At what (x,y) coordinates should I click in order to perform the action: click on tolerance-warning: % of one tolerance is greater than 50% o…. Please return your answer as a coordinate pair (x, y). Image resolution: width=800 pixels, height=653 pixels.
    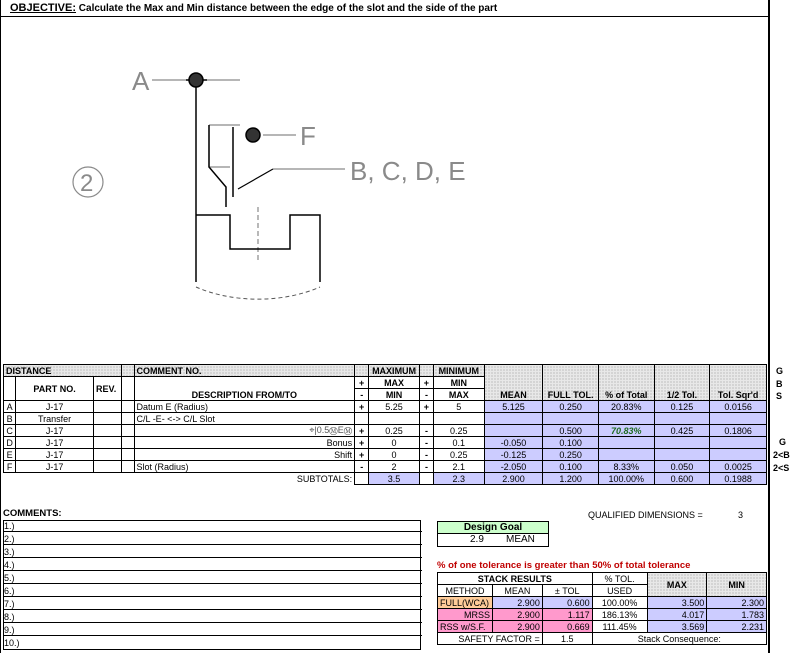
    Looking at the image, I should click on (564, 565).